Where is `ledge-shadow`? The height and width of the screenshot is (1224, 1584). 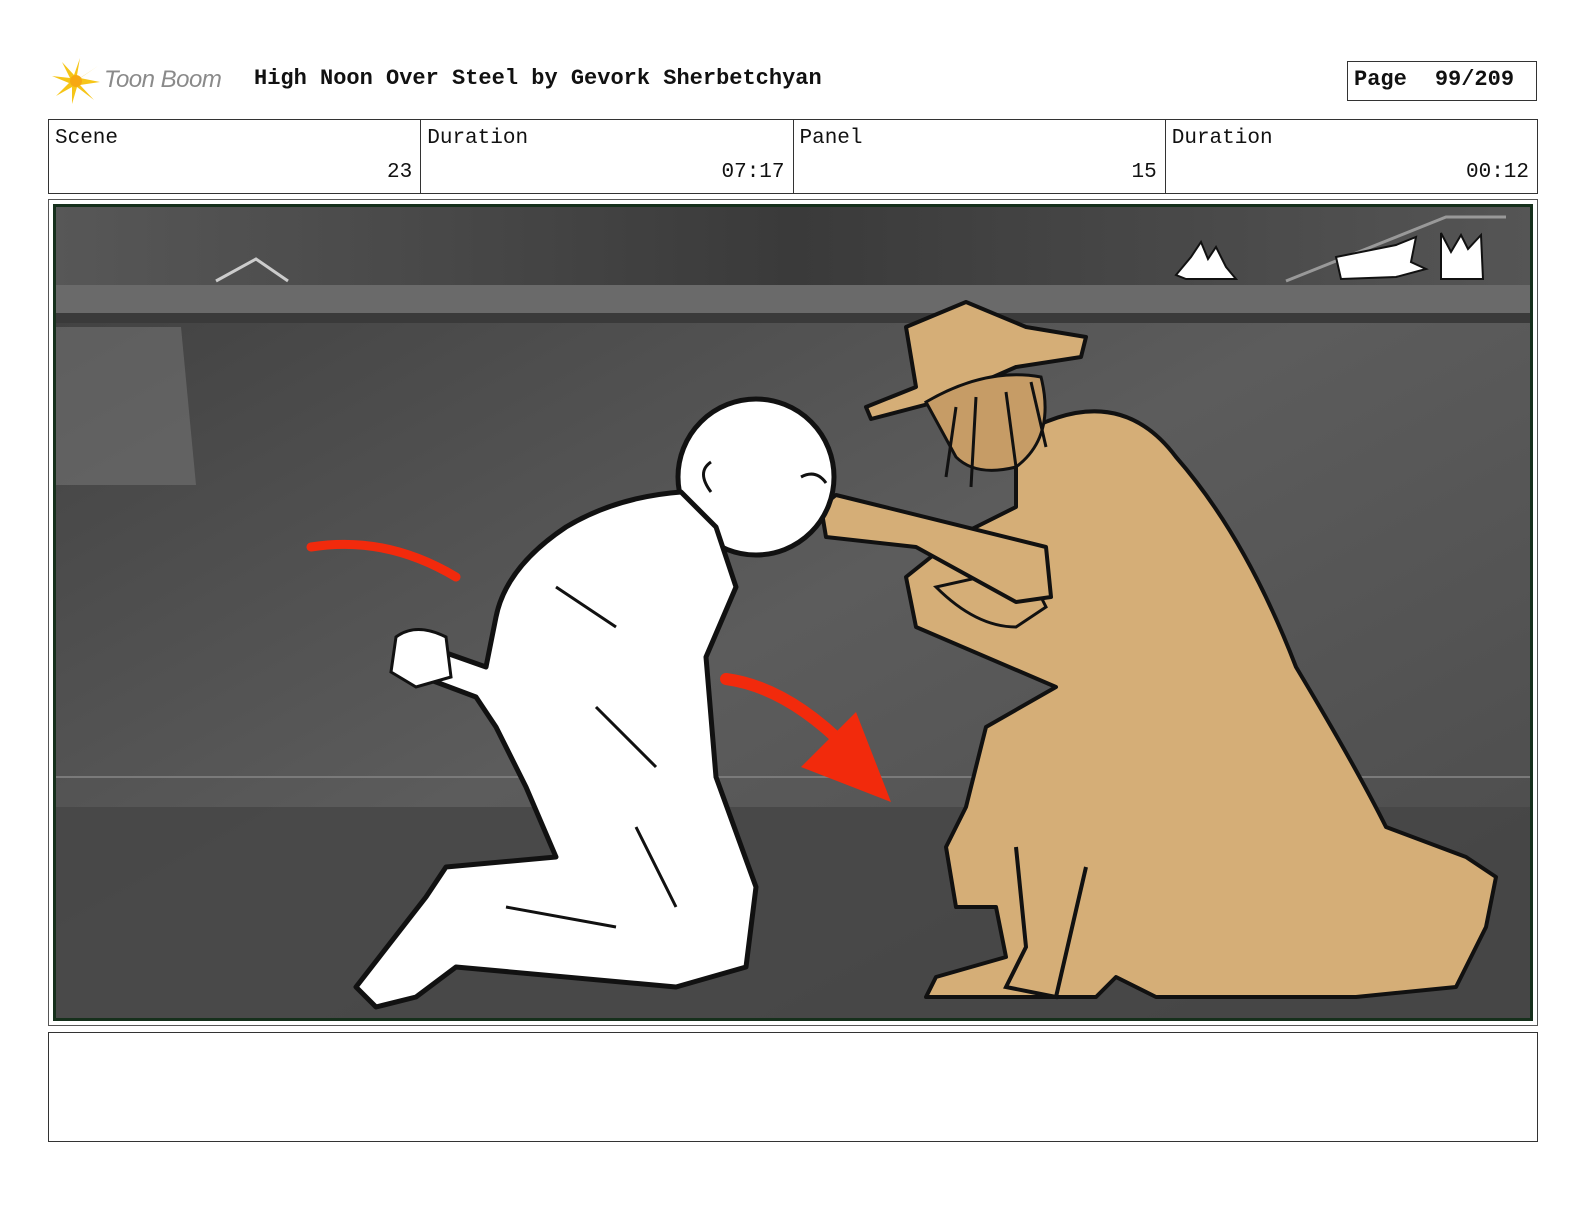
ledge-shadow is located at coordinates (793, 318).